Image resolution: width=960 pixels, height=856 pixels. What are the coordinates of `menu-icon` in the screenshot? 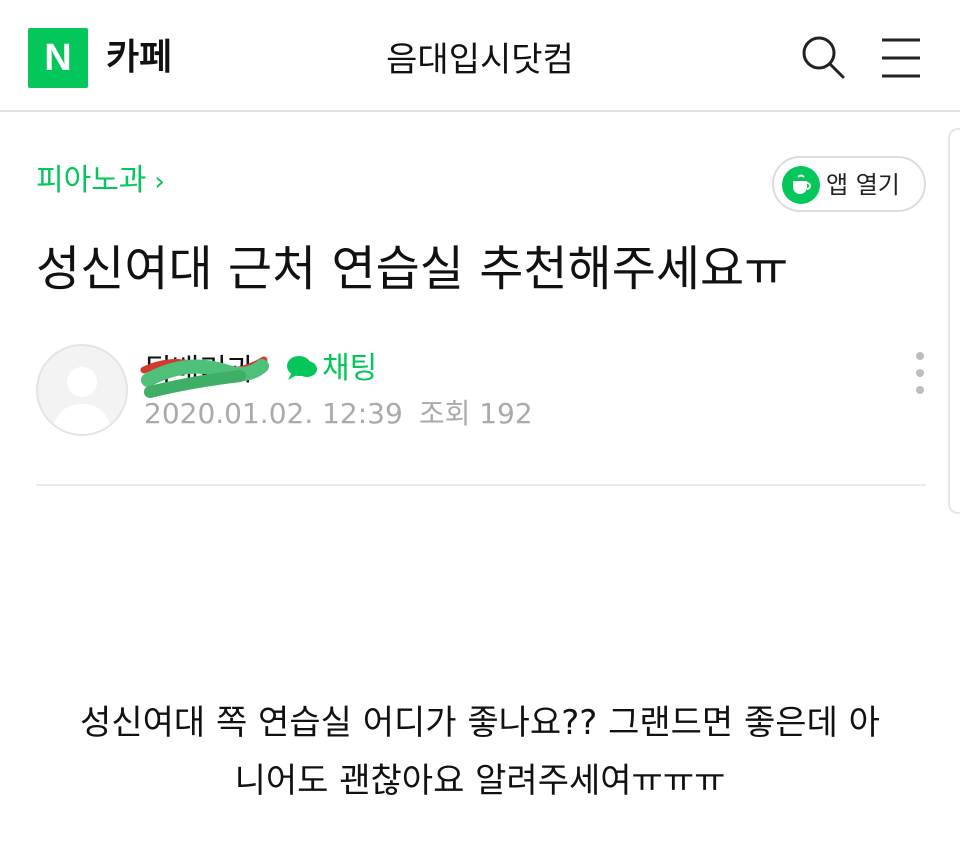 It's located at (901, 58).